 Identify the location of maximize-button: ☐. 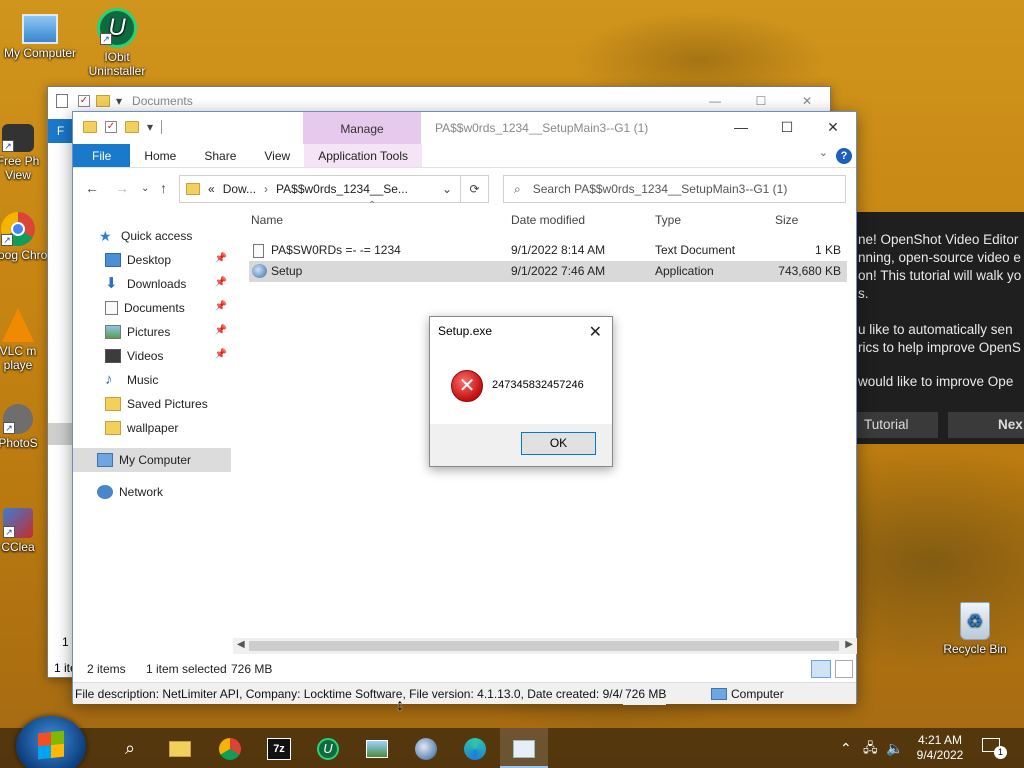
(787, 127).